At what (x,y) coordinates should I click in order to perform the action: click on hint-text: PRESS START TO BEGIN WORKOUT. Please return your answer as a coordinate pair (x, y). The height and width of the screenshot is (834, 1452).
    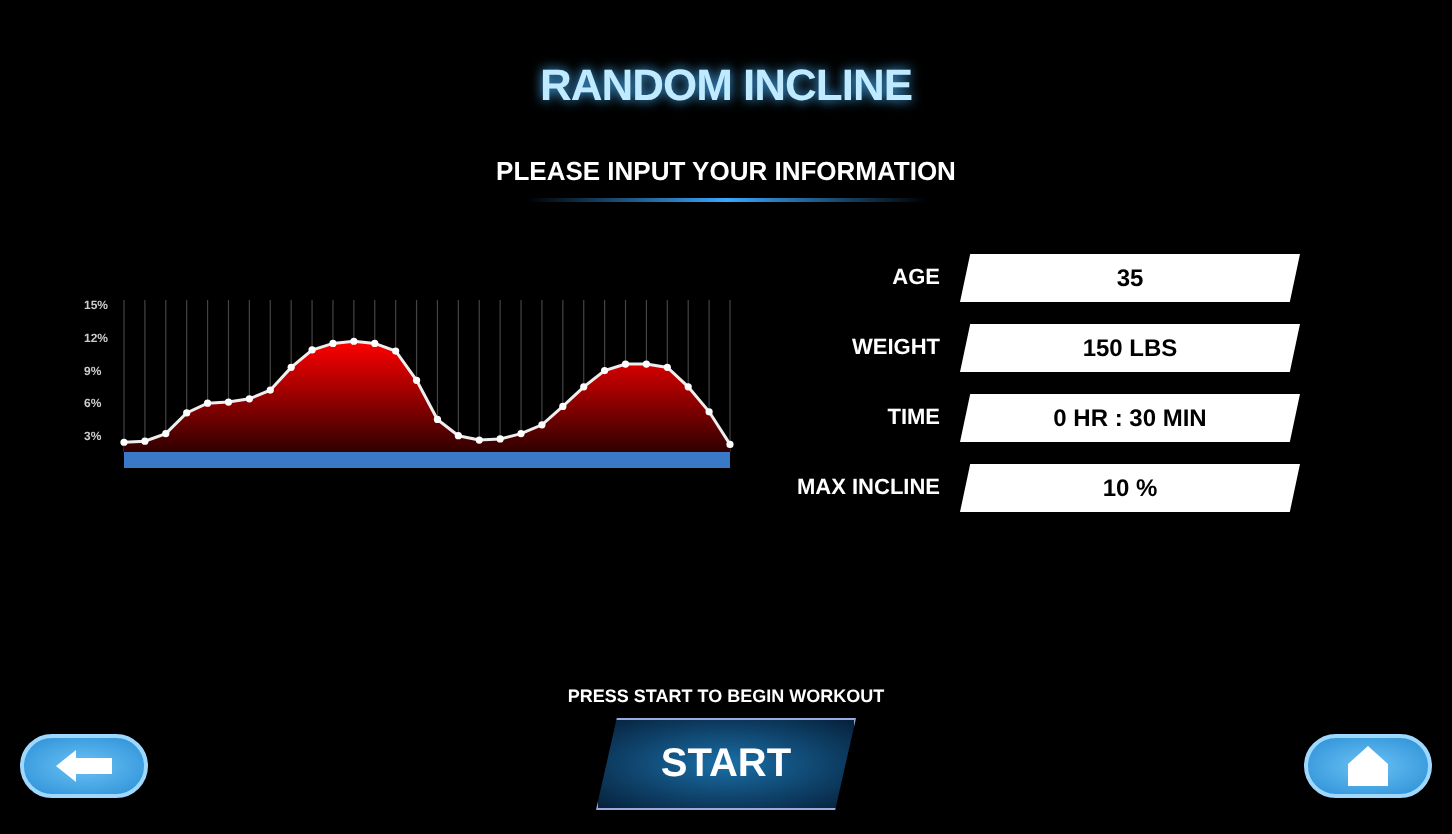
    Looking at the image, I should click on (726, 696).